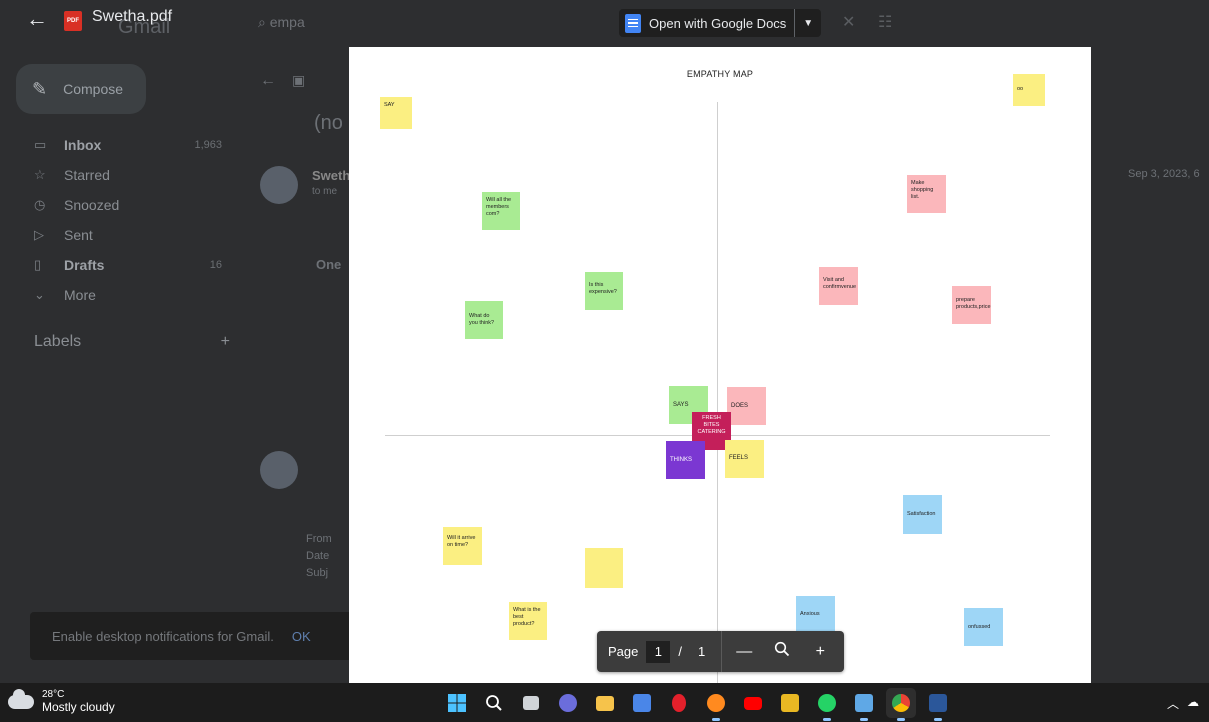 The image size is (1209, 722). Describe the element at coordinates (642, 703) in the screenshot. I see `store-icon` at that location.